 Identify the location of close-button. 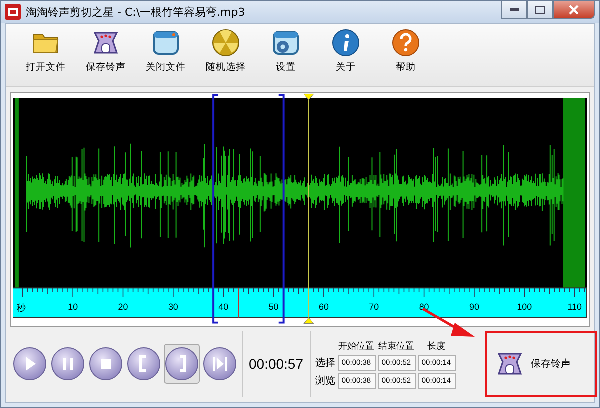
(574, 10).